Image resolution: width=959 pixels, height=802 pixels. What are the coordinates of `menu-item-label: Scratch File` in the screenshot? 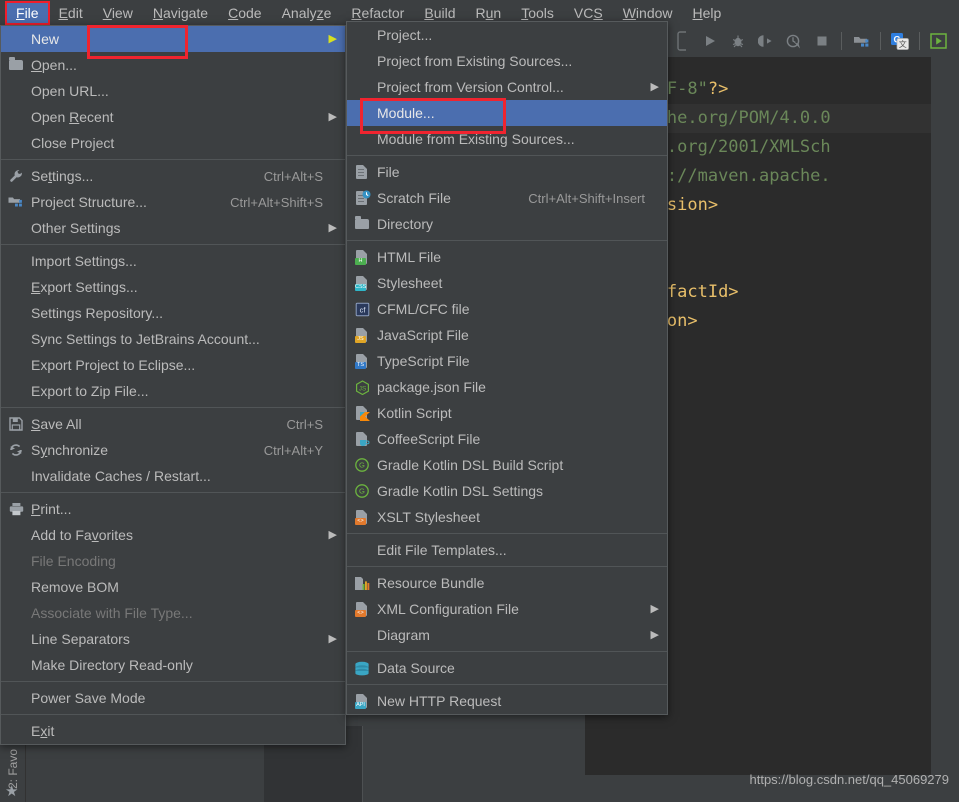 It's located at (414, 198).